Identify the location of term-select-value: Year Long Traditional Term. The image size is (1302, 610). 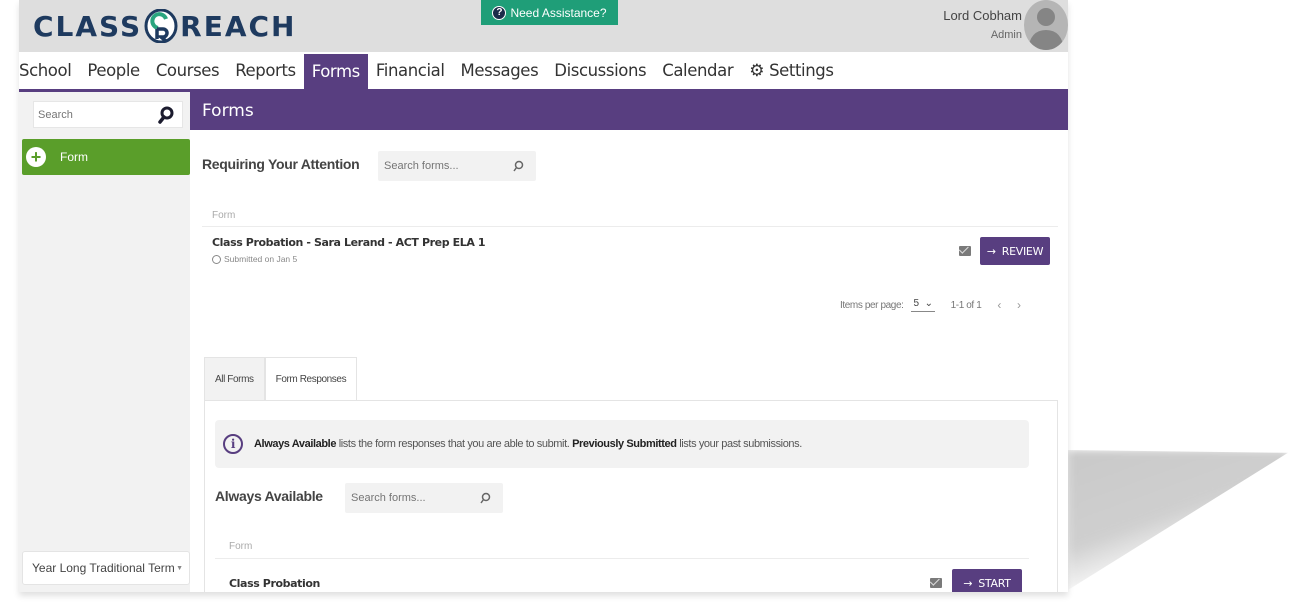
(103, 568).